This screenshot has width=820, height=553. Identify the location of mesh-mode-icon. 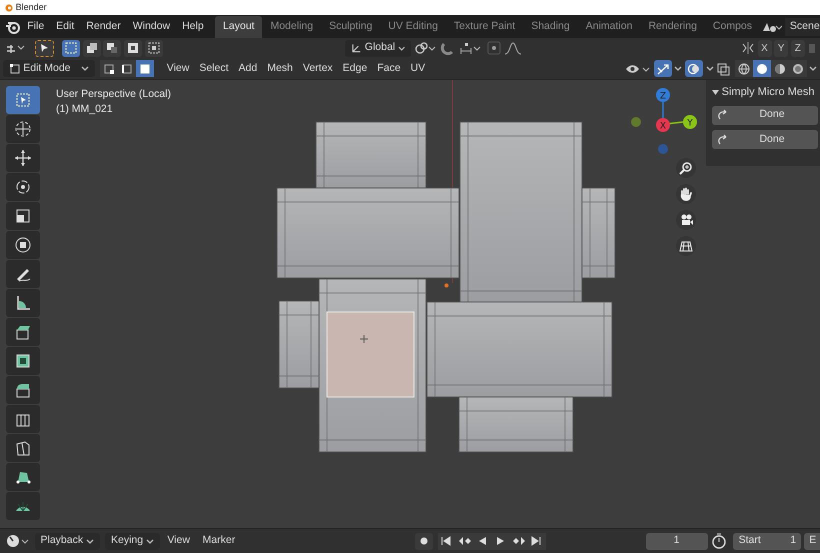
(14, 68).